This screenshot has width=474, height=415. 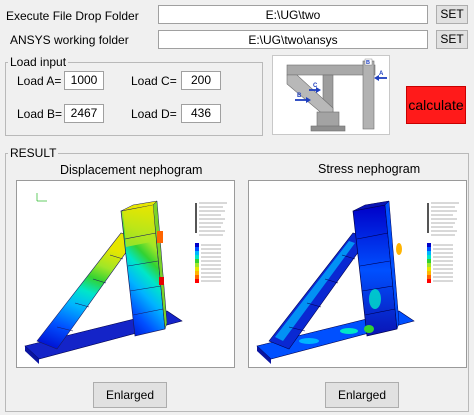 I want to click on load-c-input: 200, so click(x=201, y=80).